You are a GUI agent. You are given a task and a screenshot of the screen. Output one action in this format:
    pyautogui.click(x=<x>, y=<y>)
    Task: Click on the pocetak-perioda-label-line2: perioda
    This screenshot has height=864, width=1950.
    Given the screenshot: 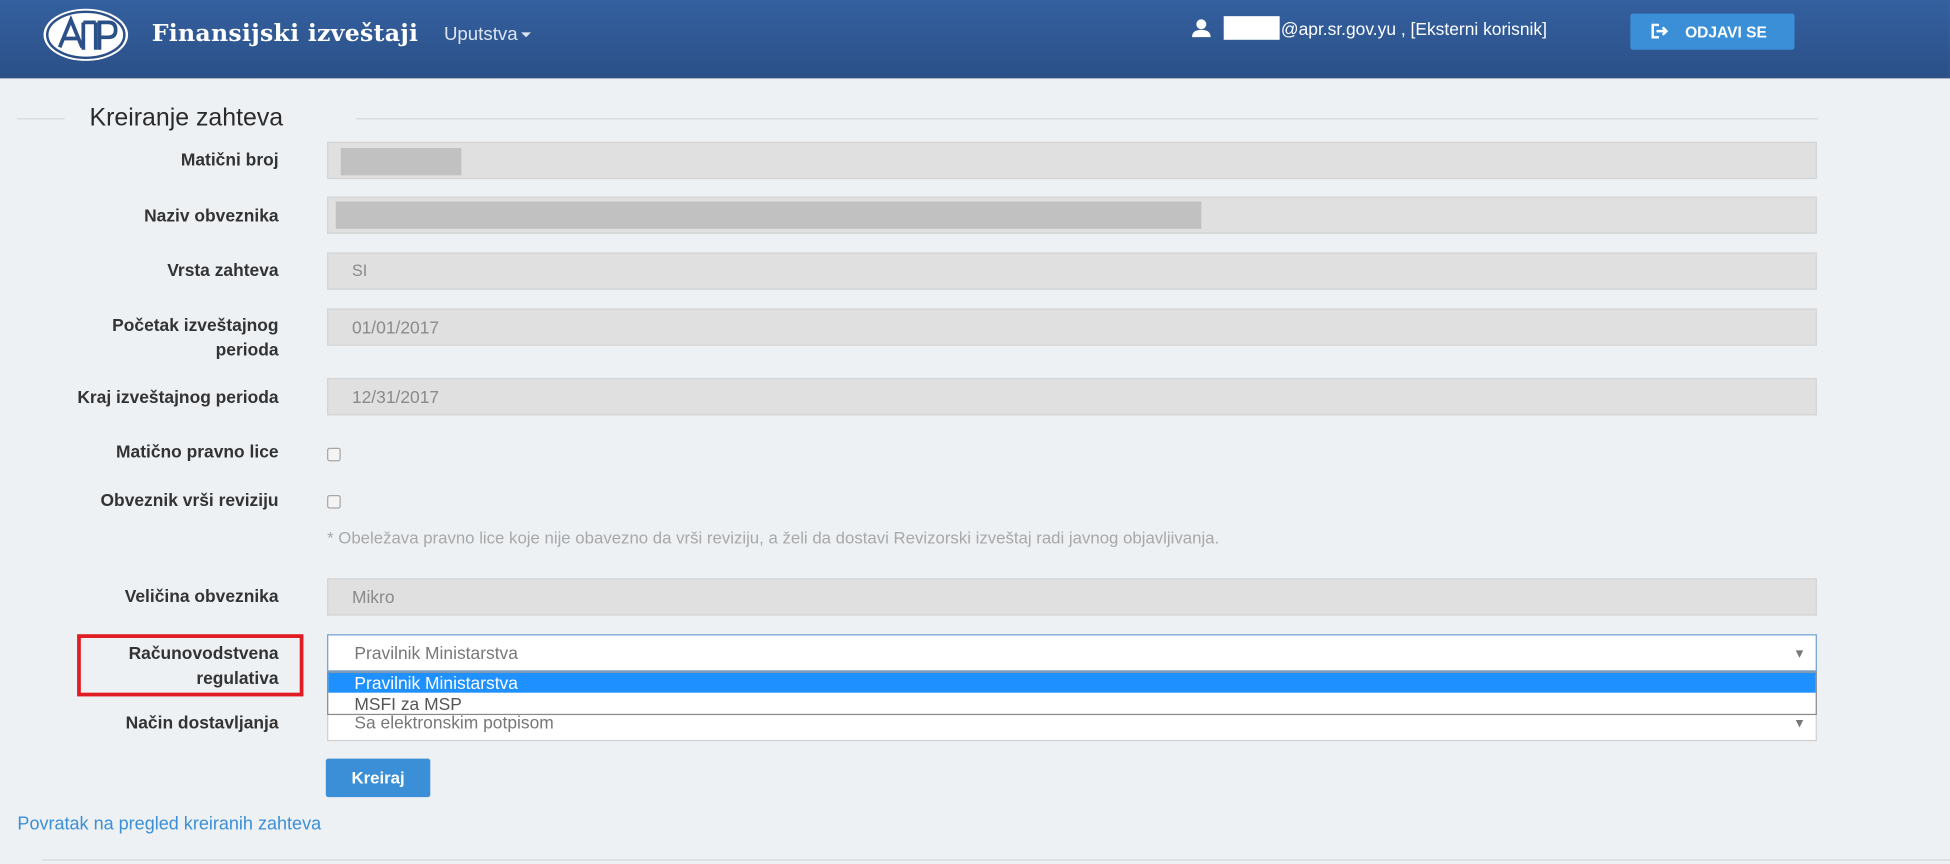 What is the action you would take?
    pyautogui.click(x=247, y=349)
    